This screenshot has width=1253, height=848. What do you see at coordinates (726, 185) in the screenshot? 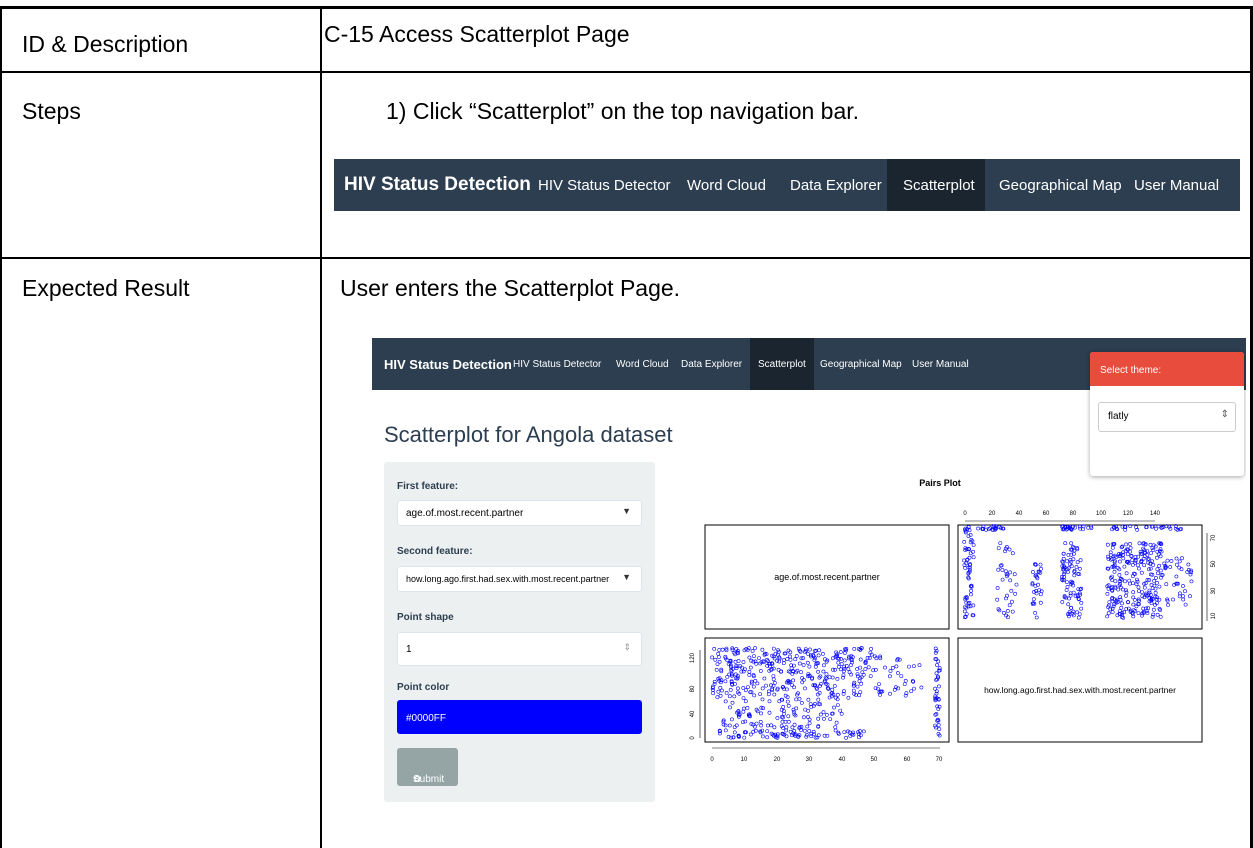
I see `nav-item-word-cloud: Word Cloud` at bounding box center [726, 185].